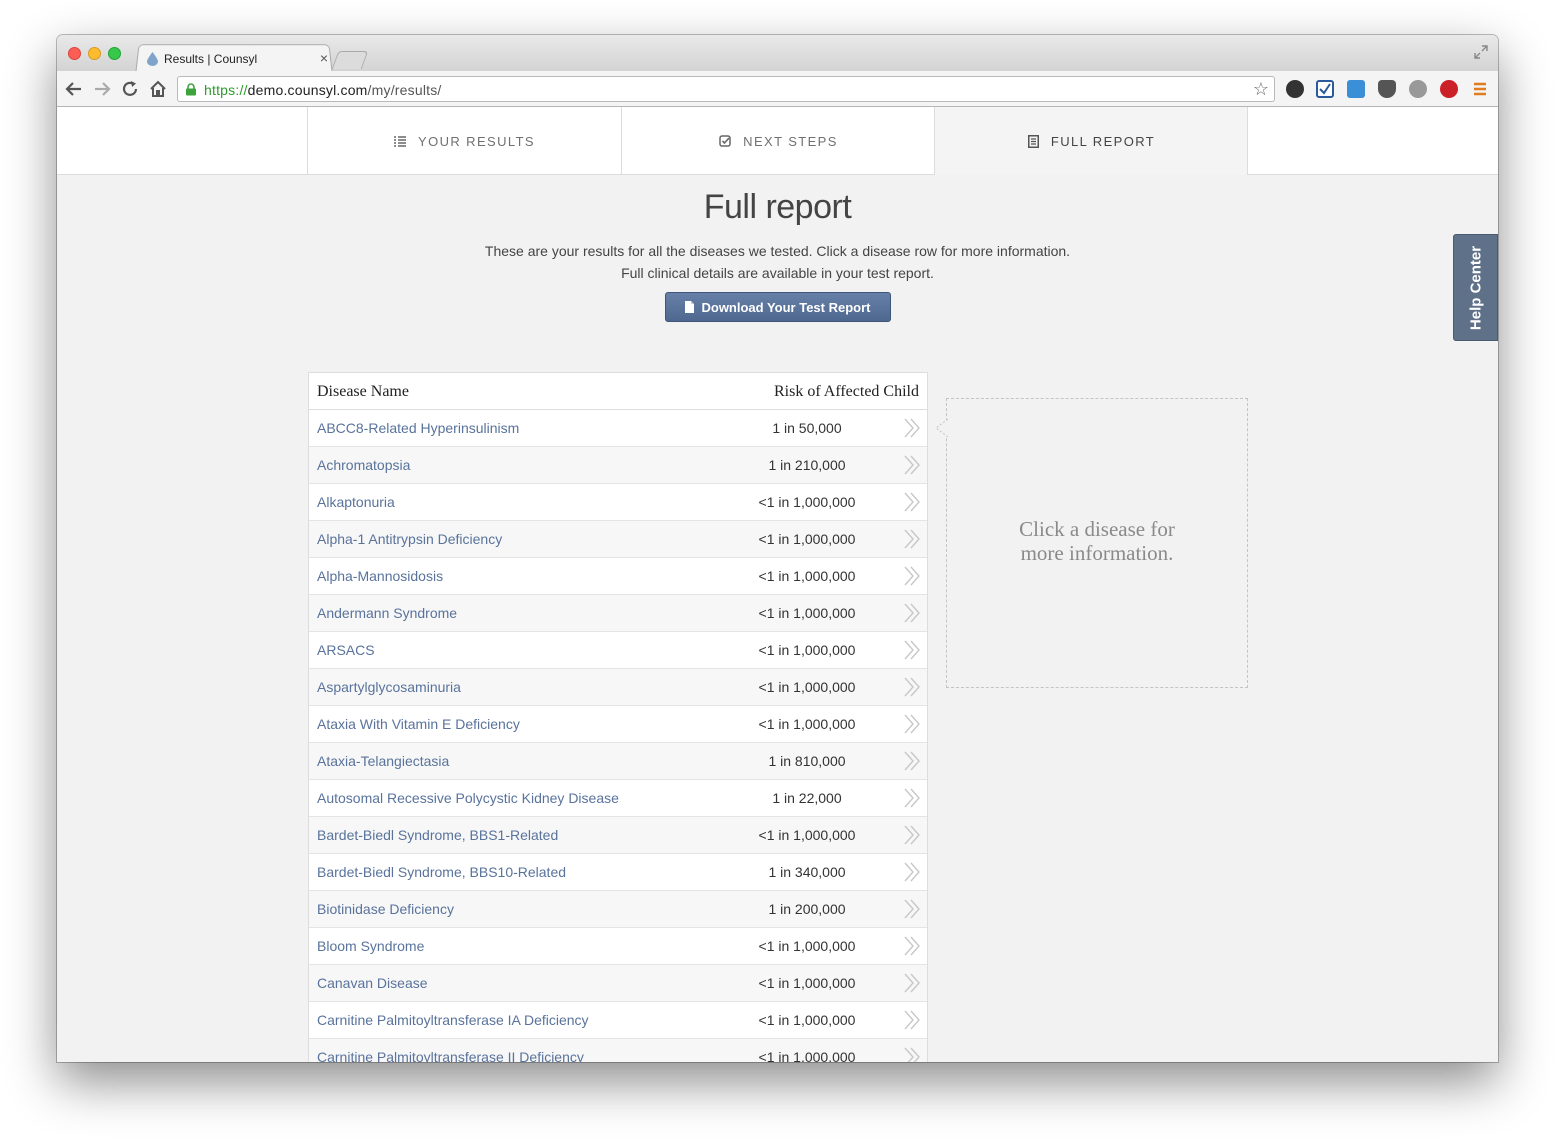  What do you see at coordinates (1097, 529) in the screenshot?
I see `info-line-1: Click a disease for` at bounding box center [1097, 529].